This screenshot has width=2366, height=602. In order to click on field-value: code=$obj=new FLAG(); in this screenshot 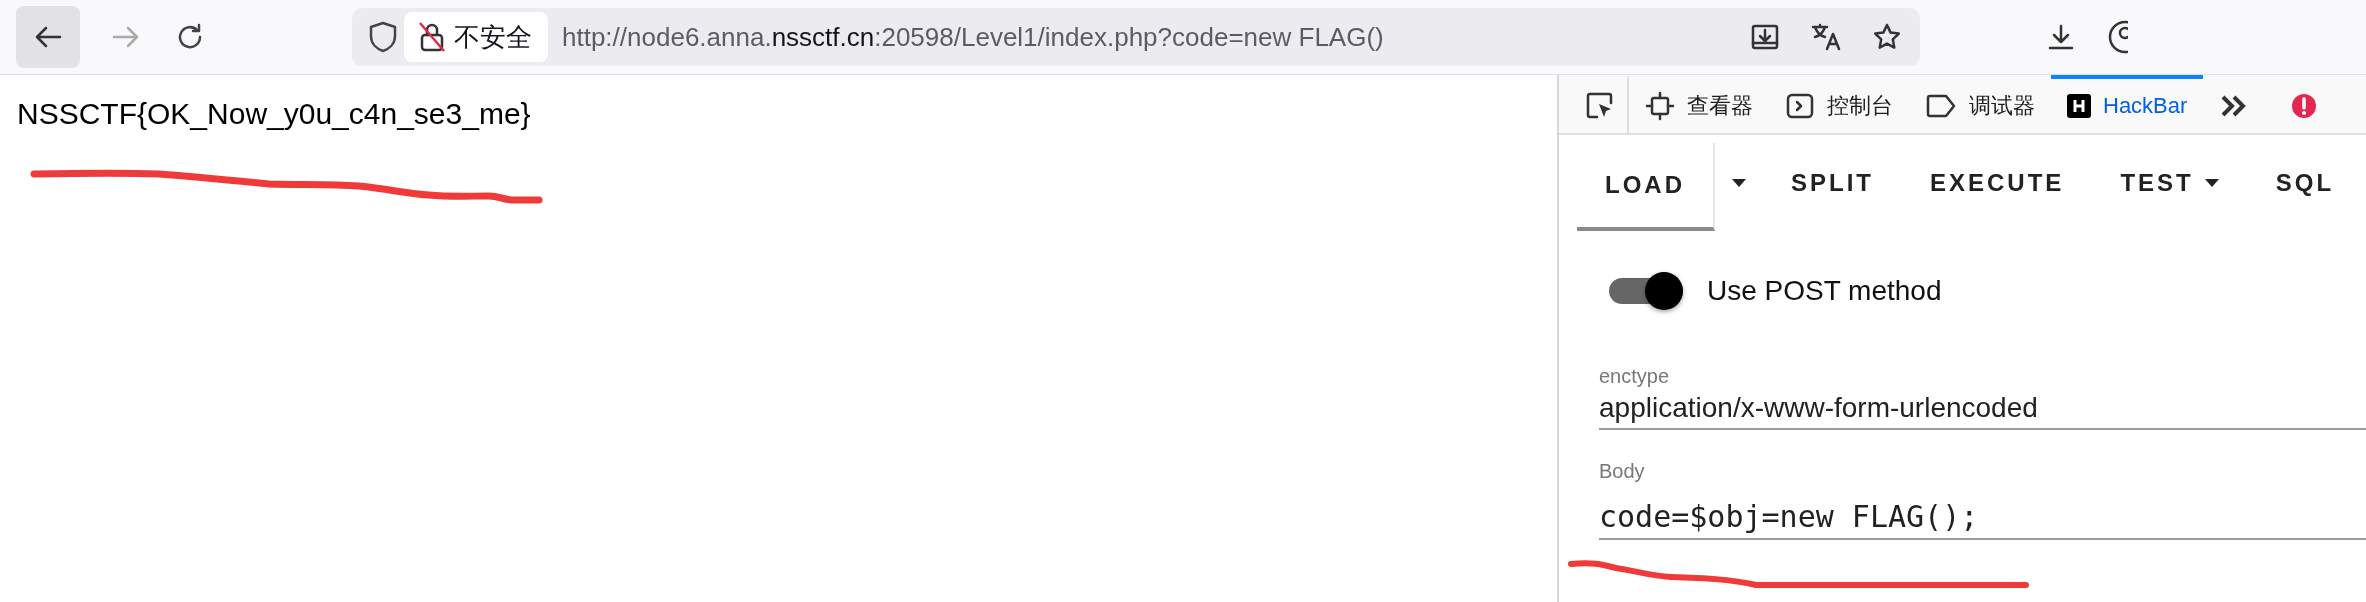, I will do `click(1789, 516)`.